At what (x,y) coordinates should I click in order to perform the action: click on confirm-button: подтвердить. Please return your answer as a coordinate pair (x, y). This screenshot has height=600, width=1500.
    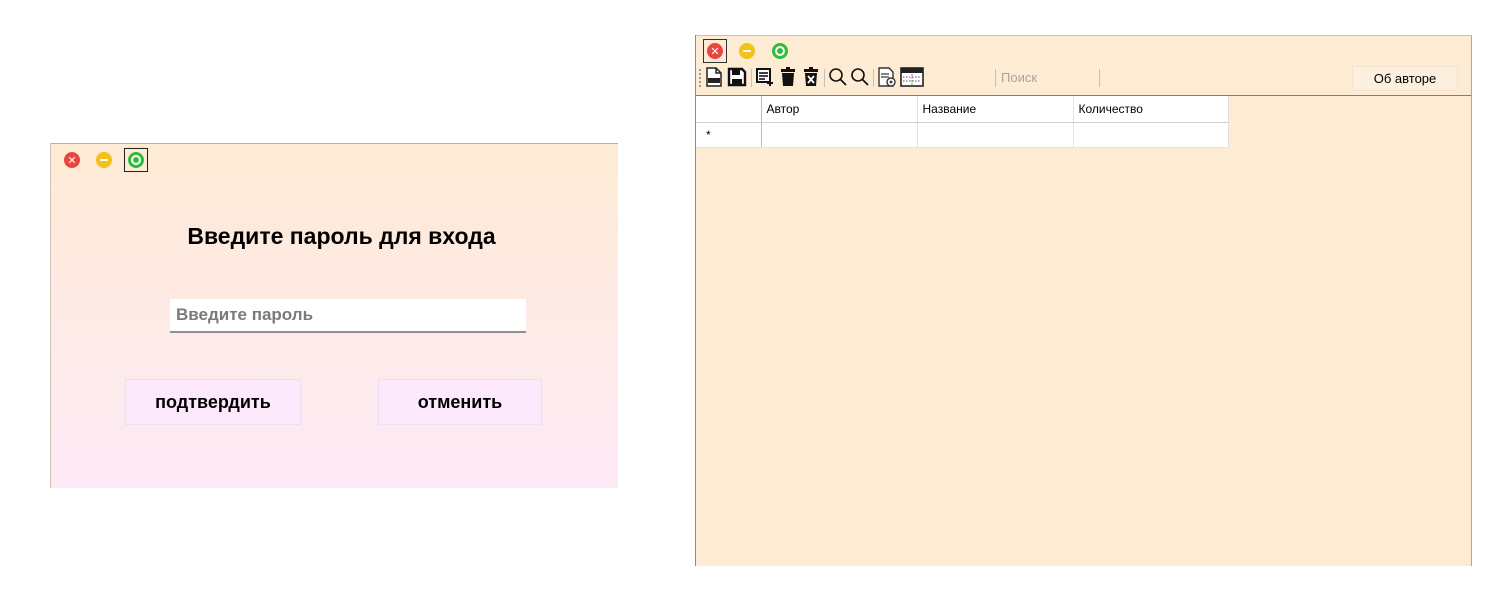
    Looking at the image, I should click on (213, 402).